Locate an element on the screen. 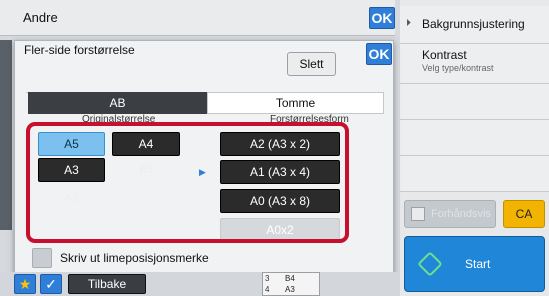  top-bar: Andre is located at coordinates (197, 18).